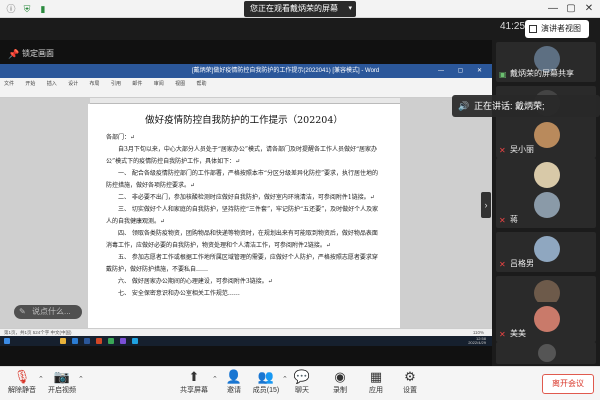 The width and height of the screenshot is (600, 400). Describe the element at coordinates (27, 9) in the screenshot. I see `shield-icon: ⛨` at that location.